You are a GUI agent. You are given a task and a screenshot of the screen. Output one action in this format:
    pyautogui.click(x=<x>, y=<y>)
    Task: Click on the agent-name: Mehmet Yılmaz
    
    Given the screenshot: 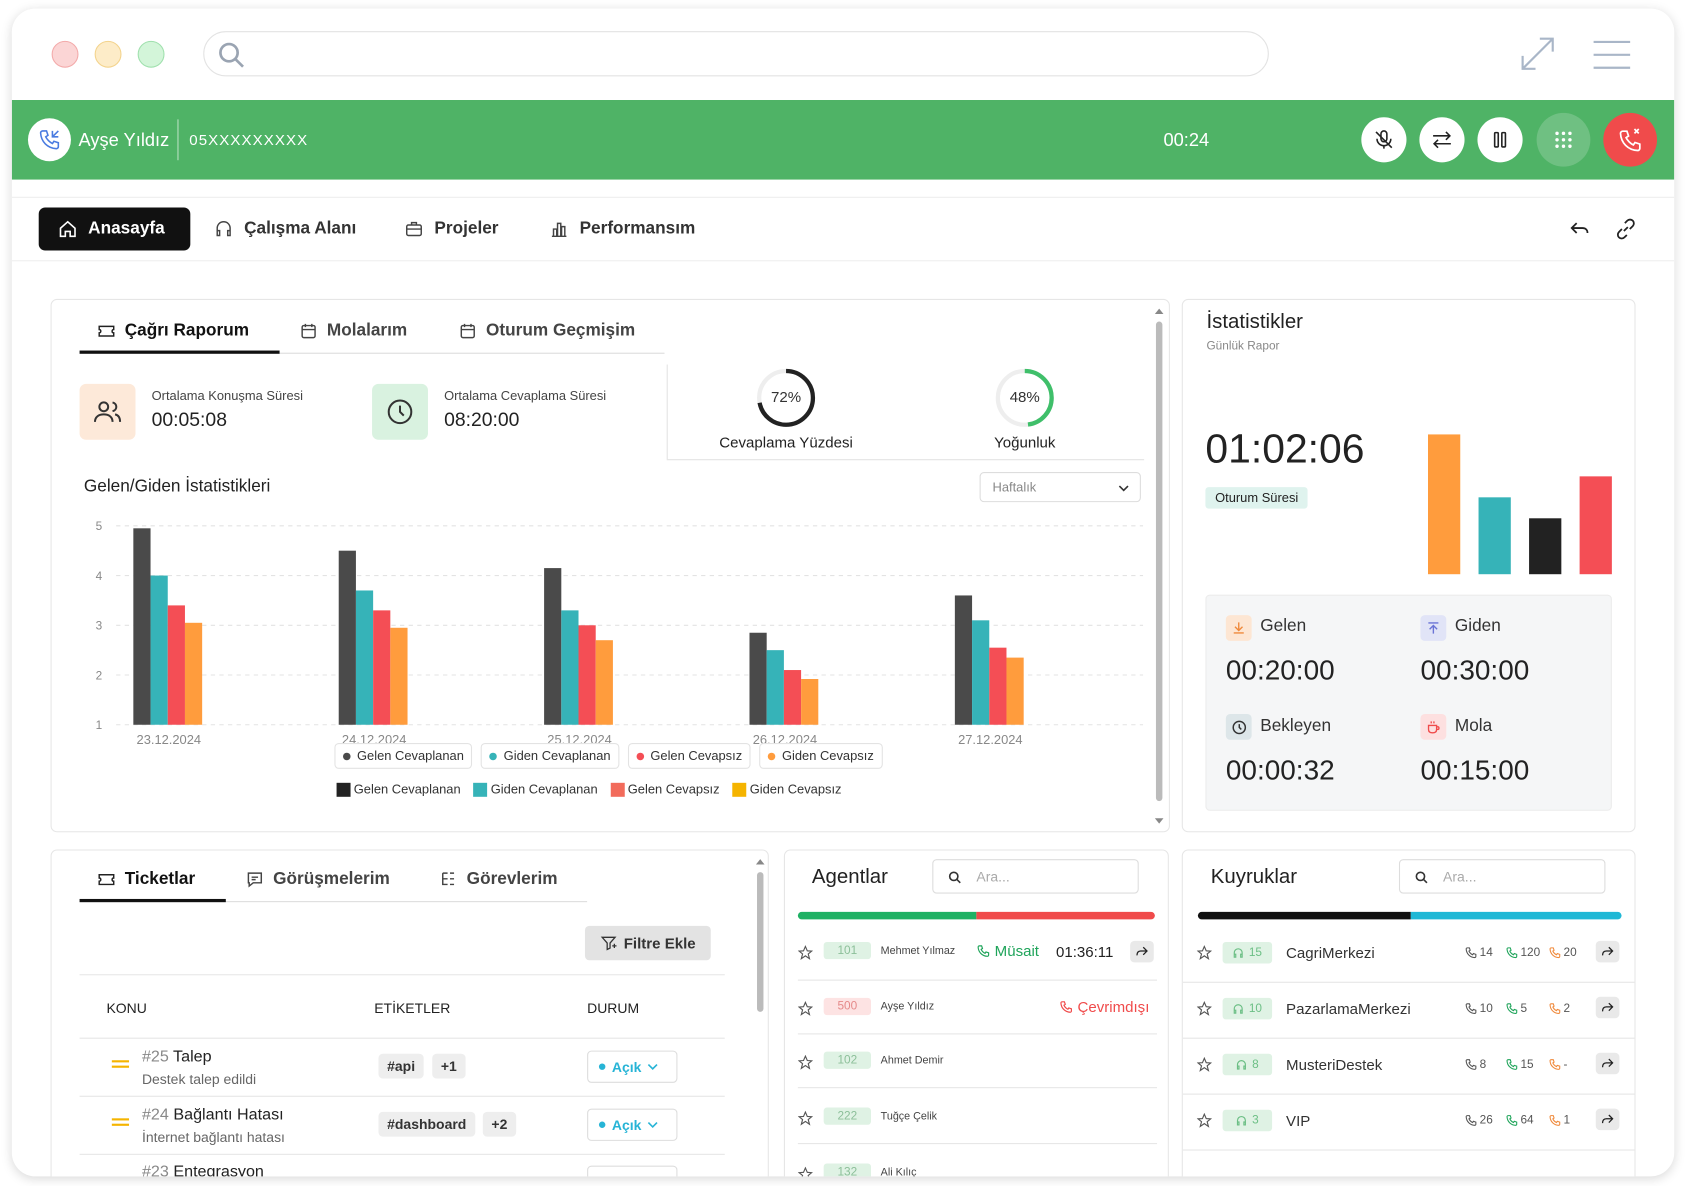 What is the action you would take?
    pyautogui.click(x=918, y=951)
    